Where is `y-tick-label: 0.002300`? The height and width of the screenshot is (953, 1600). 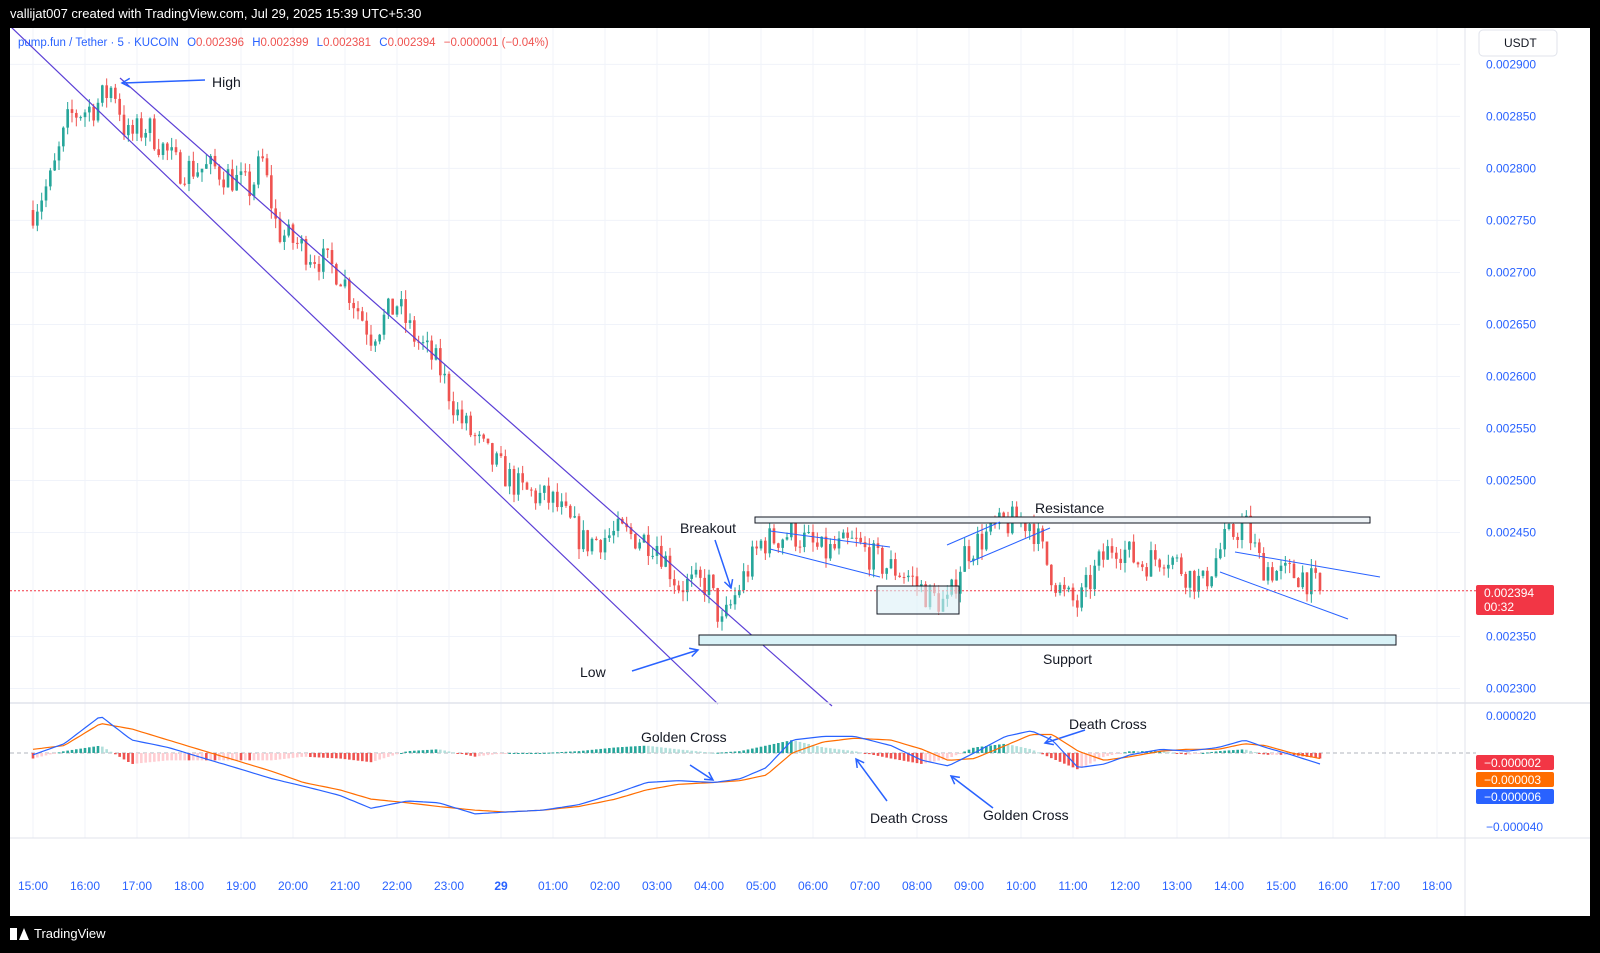
y-tick-label: 0.002300 is located at coordinates (1511, 689).